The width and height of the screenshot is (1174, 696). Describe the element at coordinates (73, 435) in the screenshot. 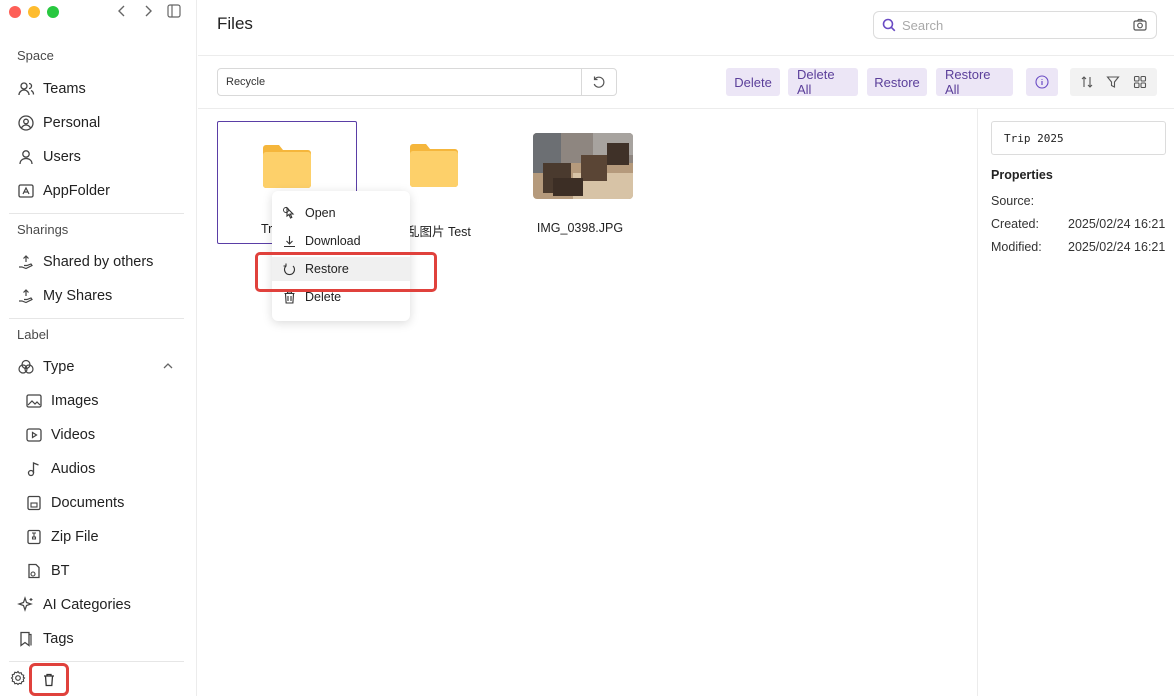

I see `sidebar-item-label: Videos` at that location.